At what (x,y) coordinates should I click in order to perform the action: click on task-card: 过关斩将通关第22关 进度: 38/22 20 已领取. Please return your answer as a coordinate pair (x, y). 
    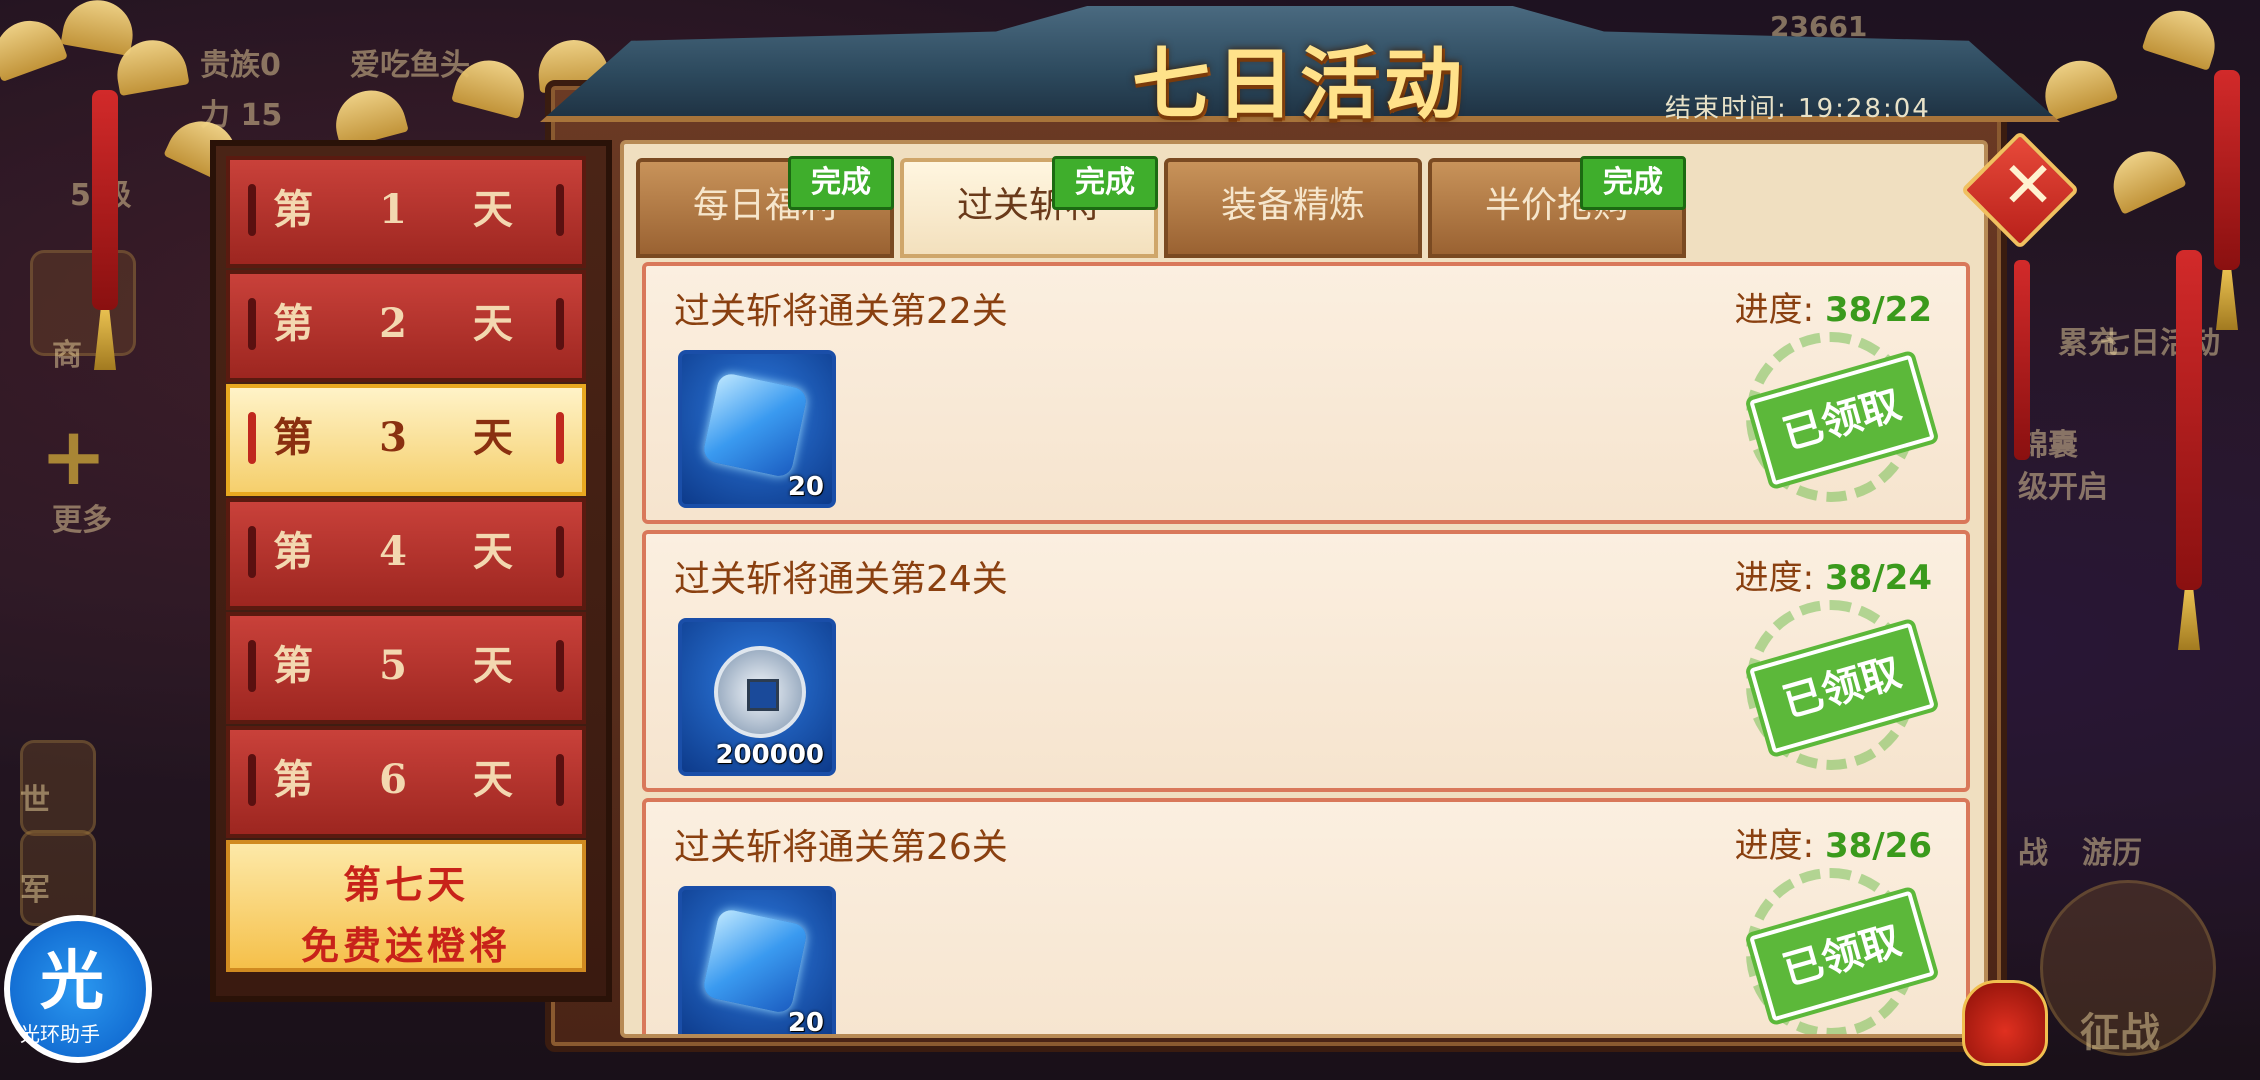
    Looking at the image, I should click on (1306, 393).